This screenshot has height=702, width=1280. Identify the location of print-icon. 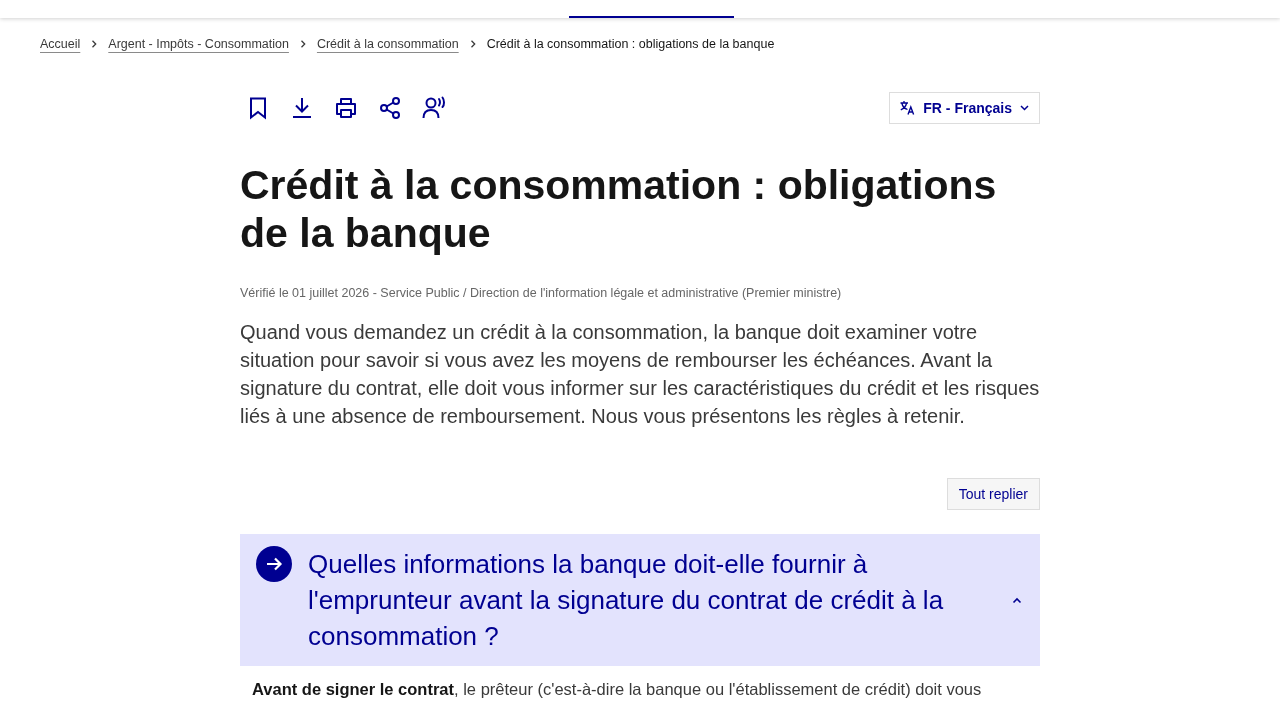
(346, 108).